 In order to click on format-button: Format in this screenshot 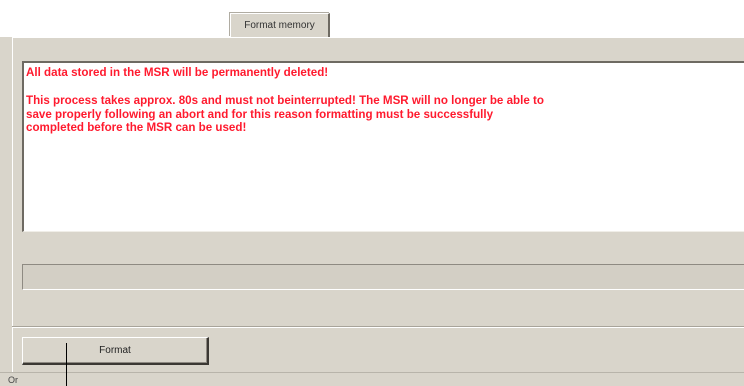, I will do `click(115, 351)`.